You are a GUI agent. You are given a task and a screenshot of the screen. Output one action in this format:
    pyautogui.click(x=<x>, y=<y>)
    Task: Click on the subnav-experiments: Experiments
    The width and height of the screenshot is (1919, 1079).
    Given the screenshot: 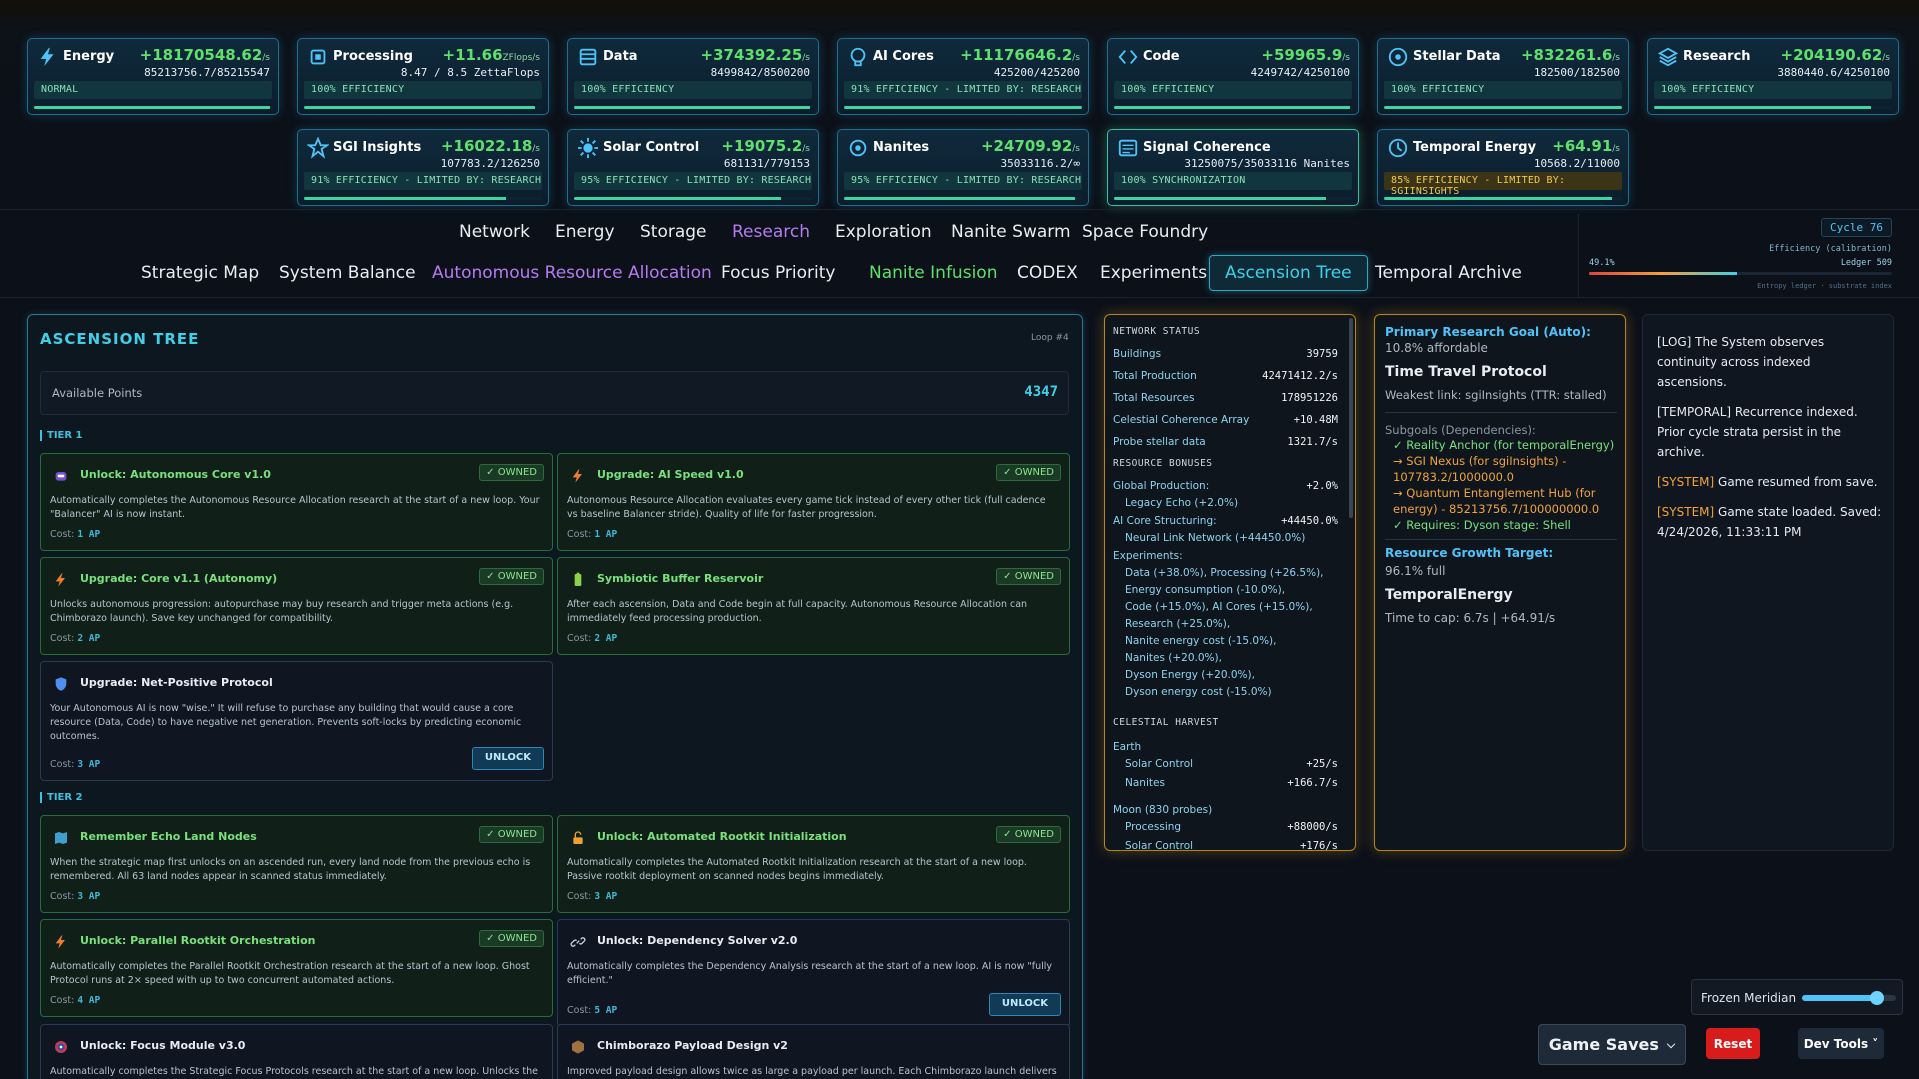 What is the action you would take?
    pyautogui.click(x=1153, y=273)
    